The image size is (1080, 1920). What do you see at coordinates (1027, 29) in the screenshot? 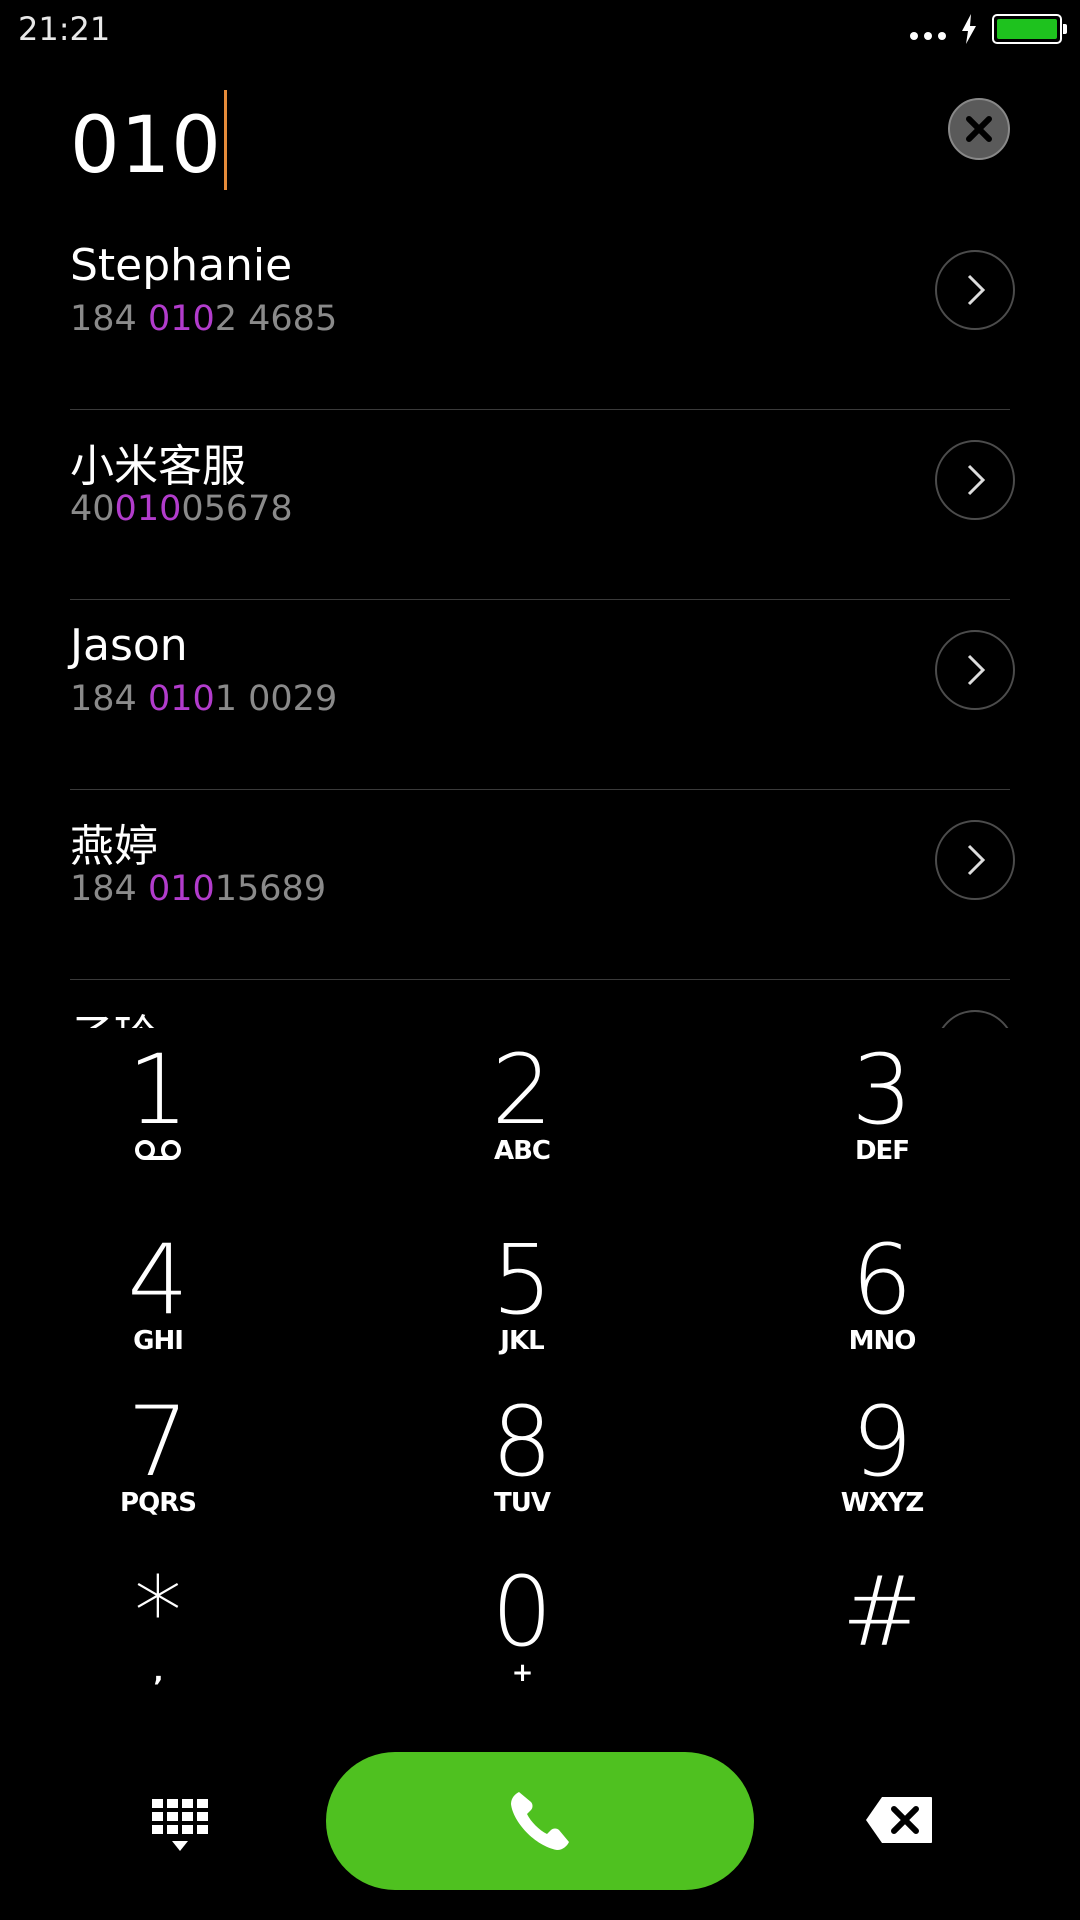
I see `battery-level` at bounding box center [1027, 29].